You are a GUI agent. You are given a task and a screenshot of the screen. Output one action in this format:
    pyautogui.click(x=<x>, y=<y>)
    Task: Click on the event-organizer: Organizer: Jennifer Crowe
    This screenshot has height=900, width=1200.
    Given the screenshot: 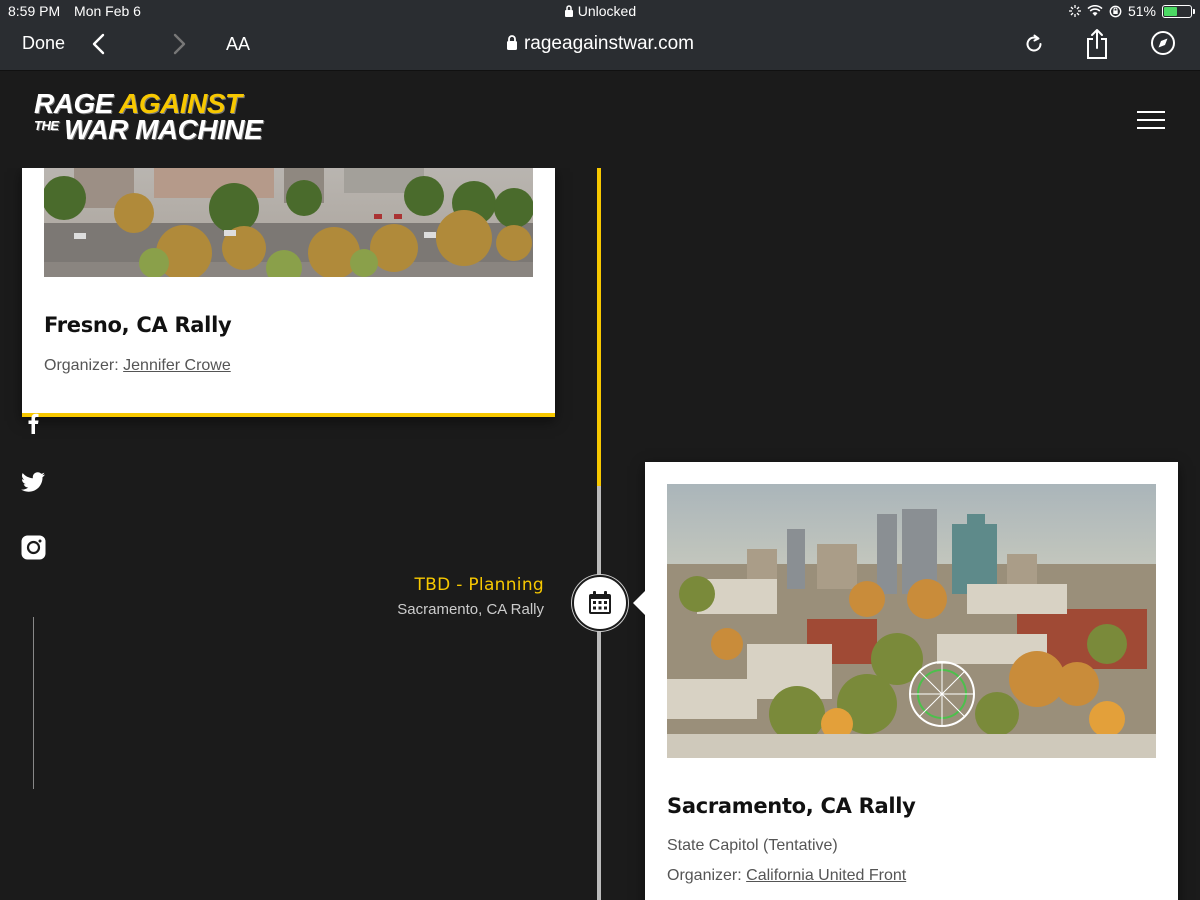 What is the action you would take?
    pyautogui.click(x=137, y=366)
    